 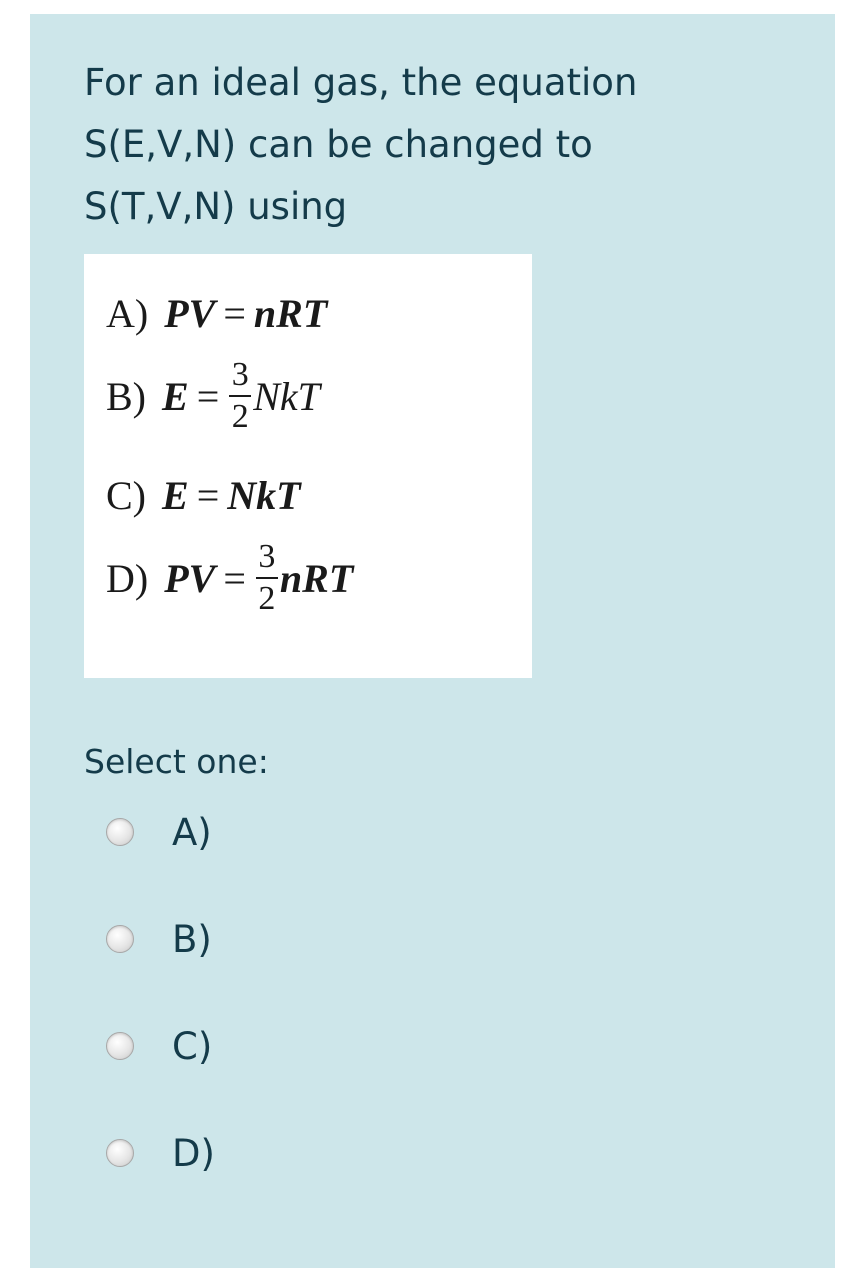 What do you see at coordinates (127, 578) in the screenshot?
I see `equation-label: D)` at bounding box center [127, 578].